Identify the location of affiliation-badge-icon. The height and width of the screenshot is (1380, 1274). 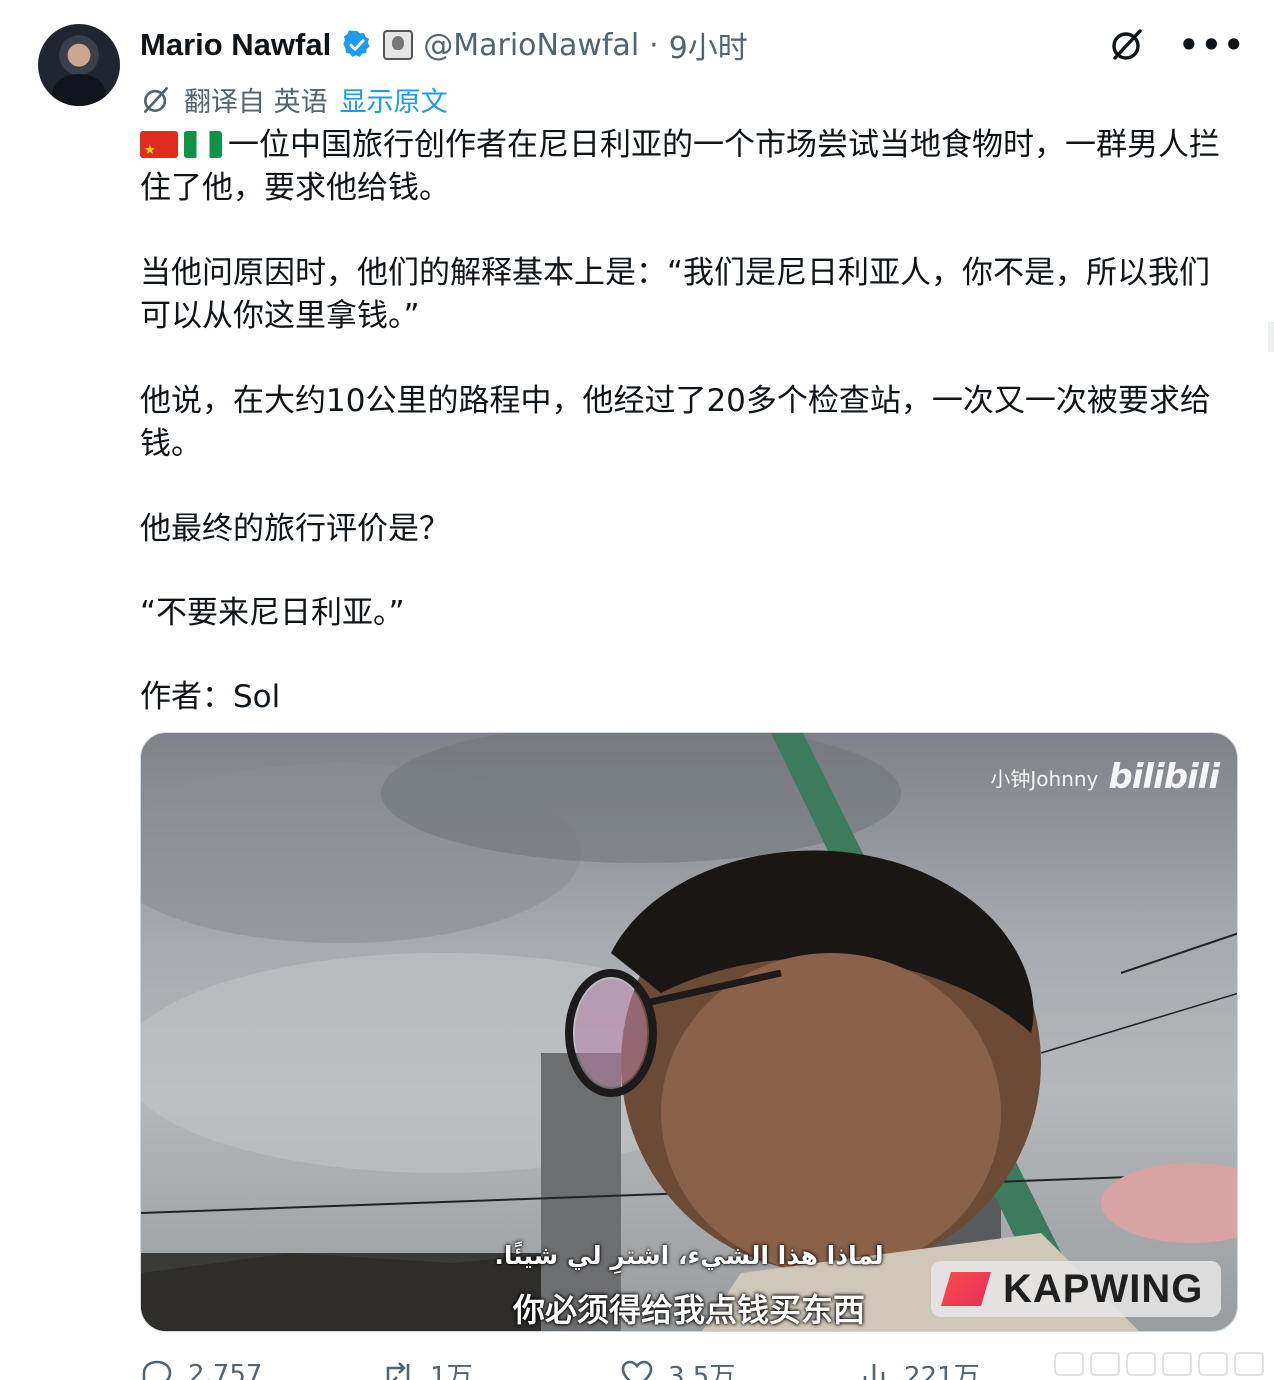
(398, 45).